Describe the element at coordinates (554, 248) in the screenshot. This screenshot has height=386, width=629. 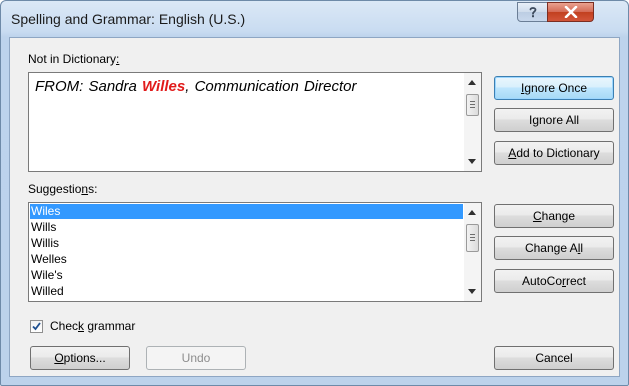
I see `change-all-button: Change All` at that location.